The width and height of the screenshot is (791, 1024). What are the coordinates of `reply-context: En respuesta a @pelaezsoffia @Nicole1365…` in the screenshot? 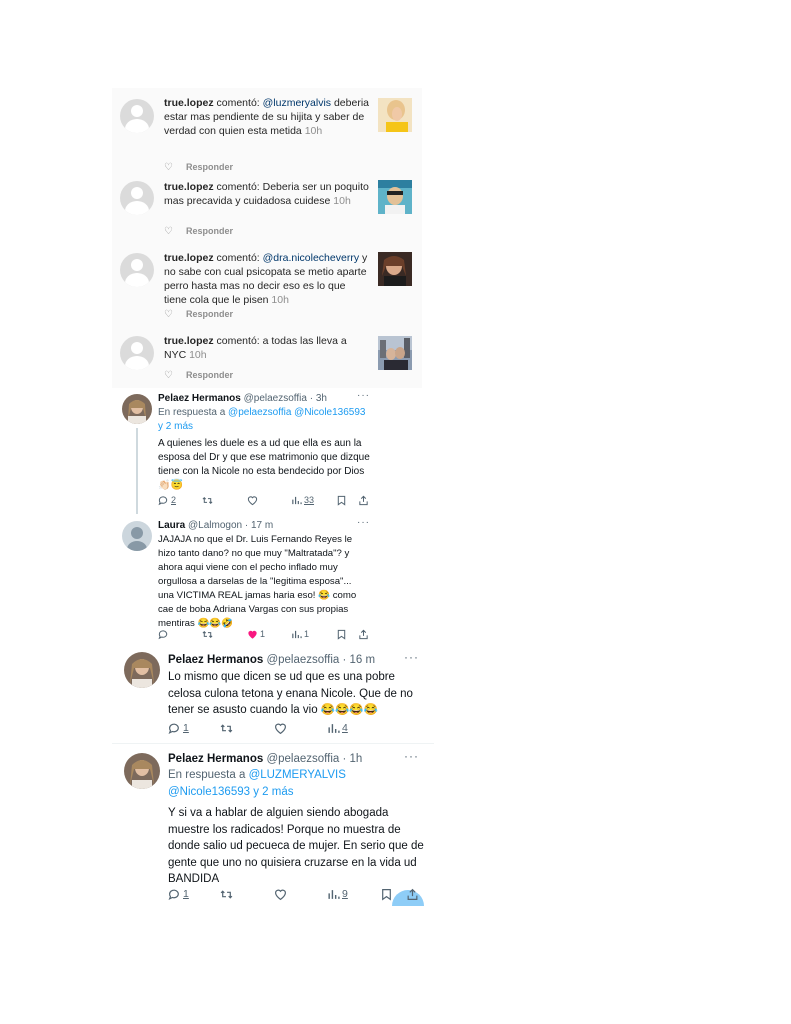 It's located at (263, 420).